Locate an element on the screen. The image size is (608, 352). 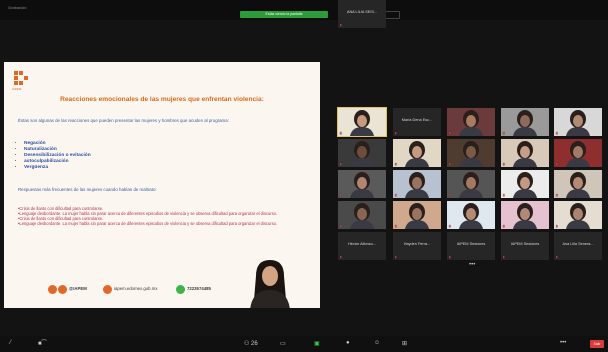
screen-share-label: Estás viendo la pantalla is located at coordinates (284, 14).